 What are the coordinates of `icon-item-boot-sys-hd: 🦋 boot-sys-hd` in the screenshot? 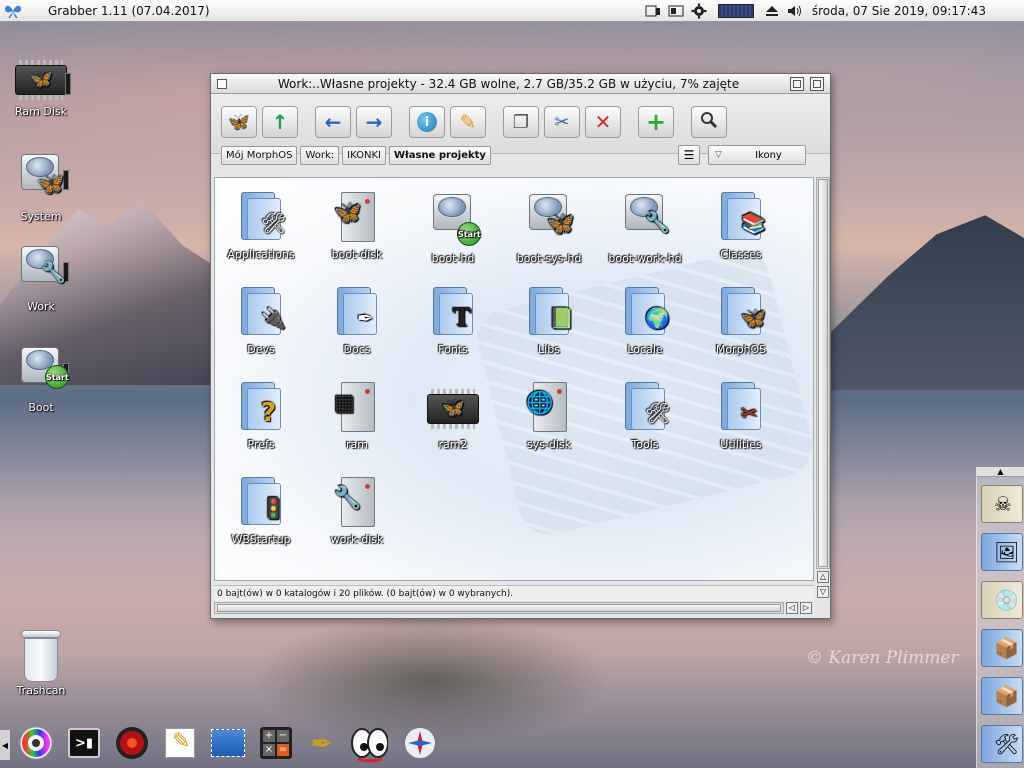 It's located at (549, 227).